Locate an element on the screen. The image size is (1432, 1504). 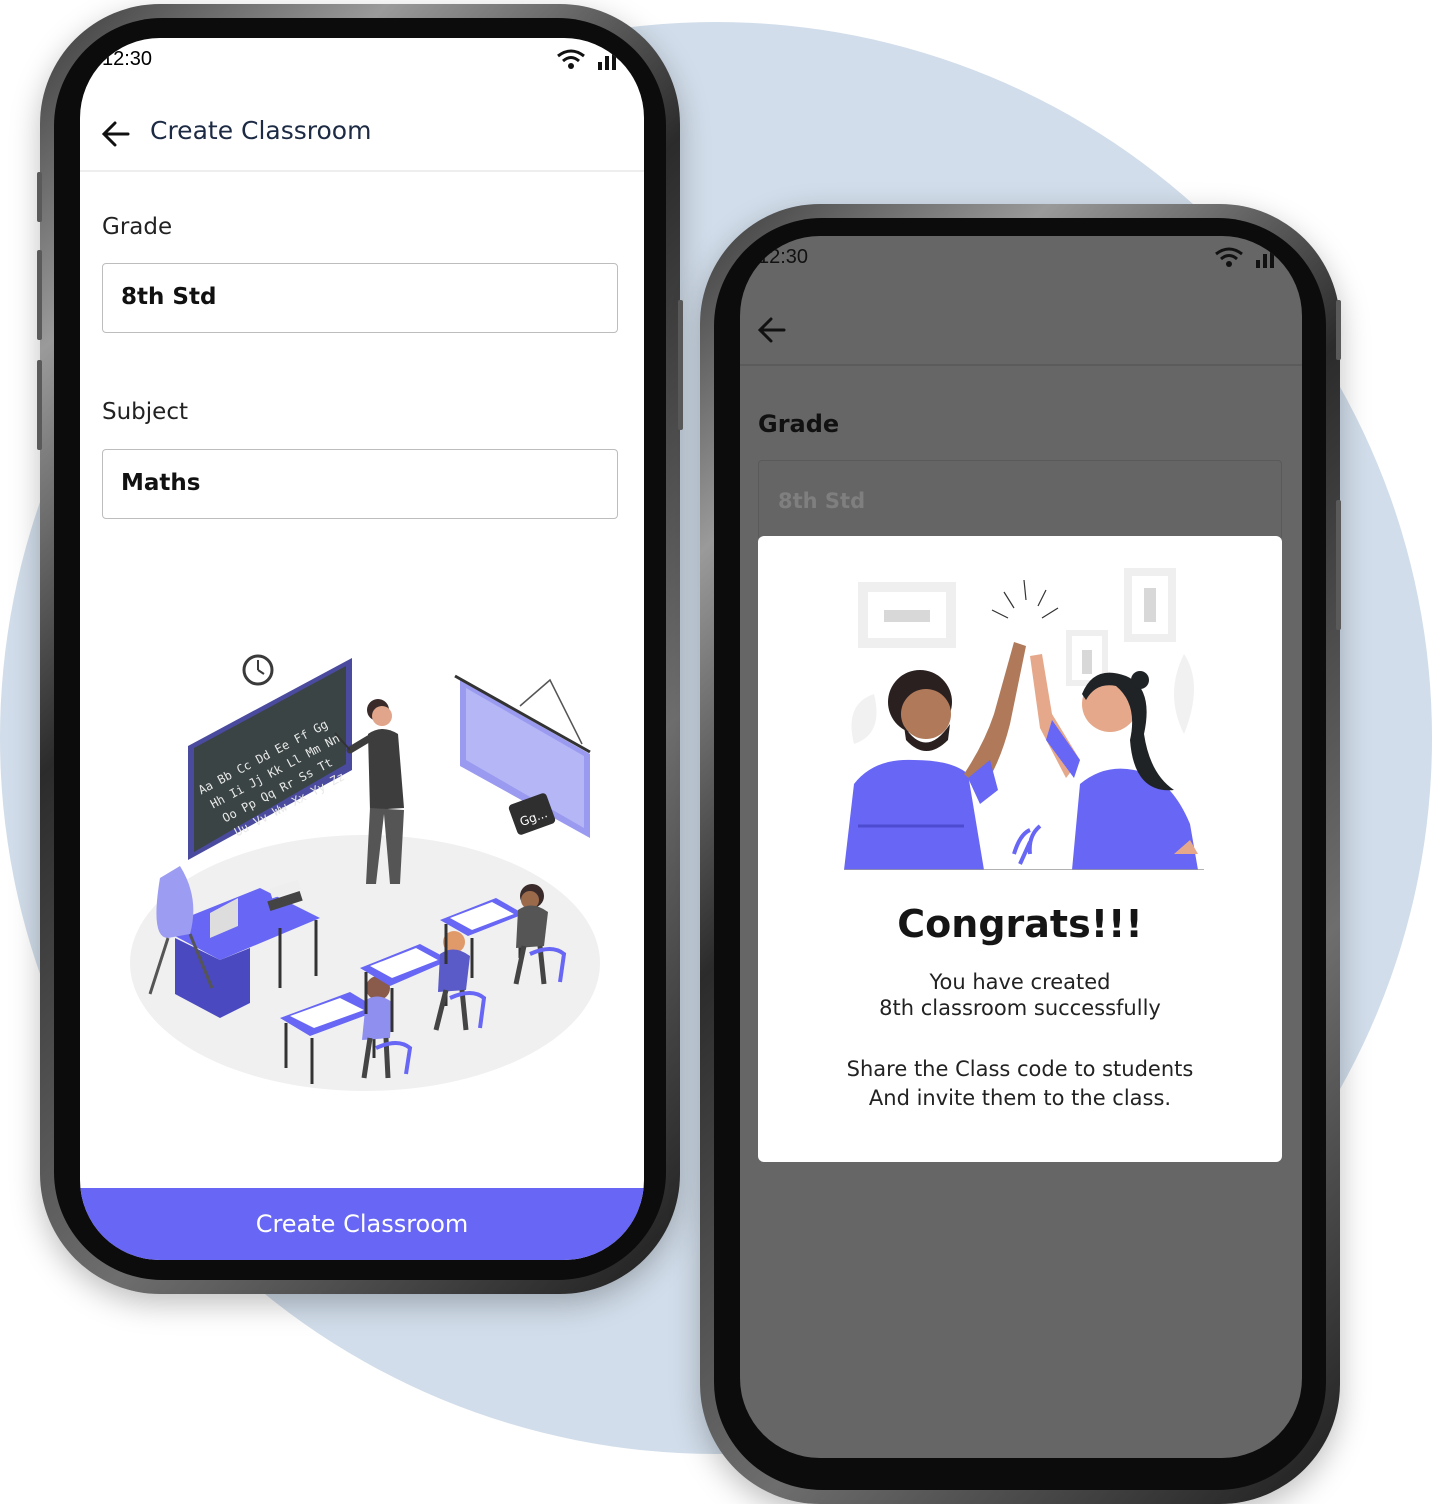
page-title: Create Classroom is located at coordinates (261, 130).